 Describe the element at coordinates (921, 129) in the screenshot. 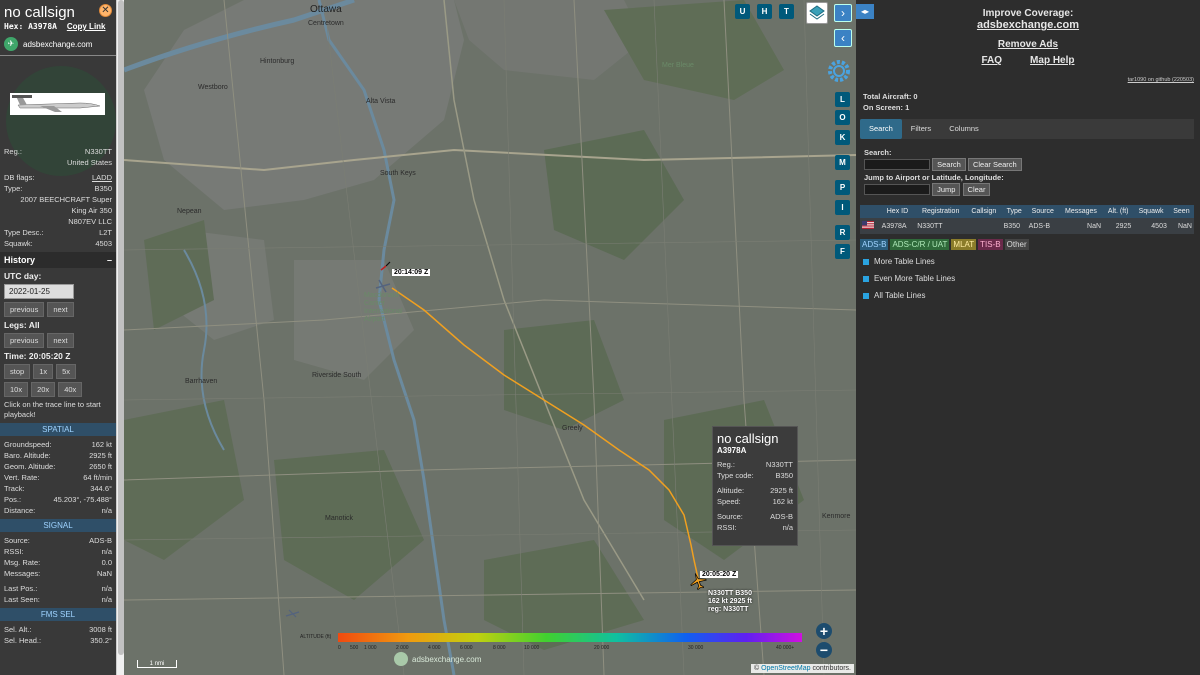

I see `tab-filters: Filters` at that location.